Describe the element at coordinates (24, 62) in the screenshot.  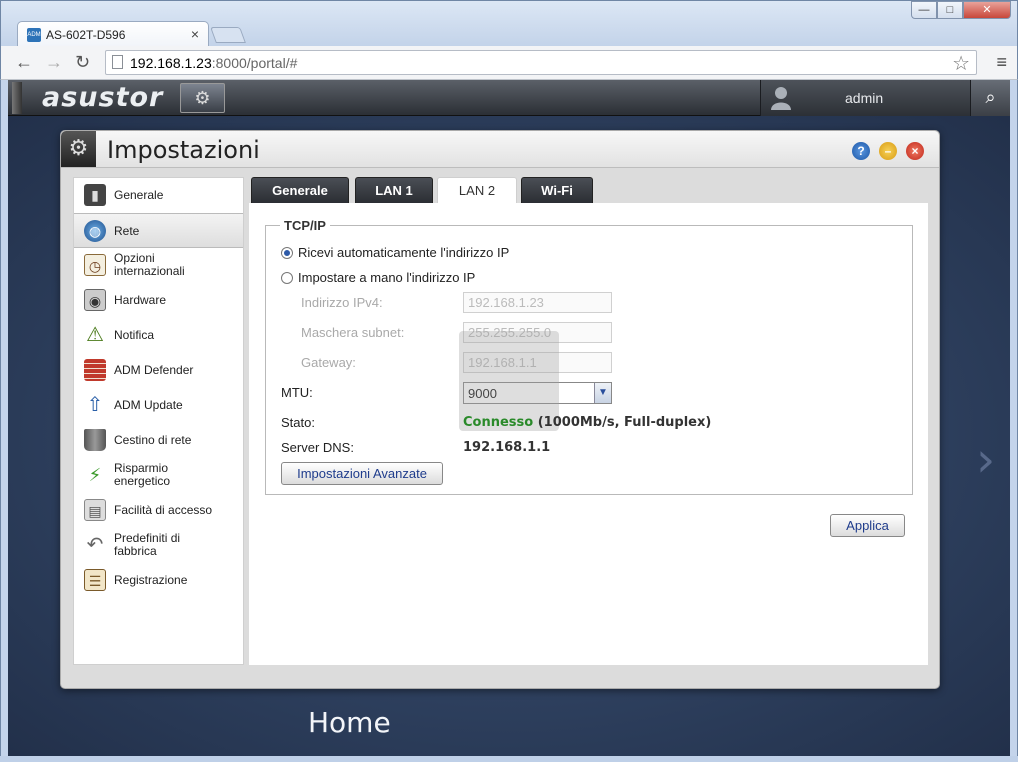
I see `back-arrow-icon: ←` at that location.